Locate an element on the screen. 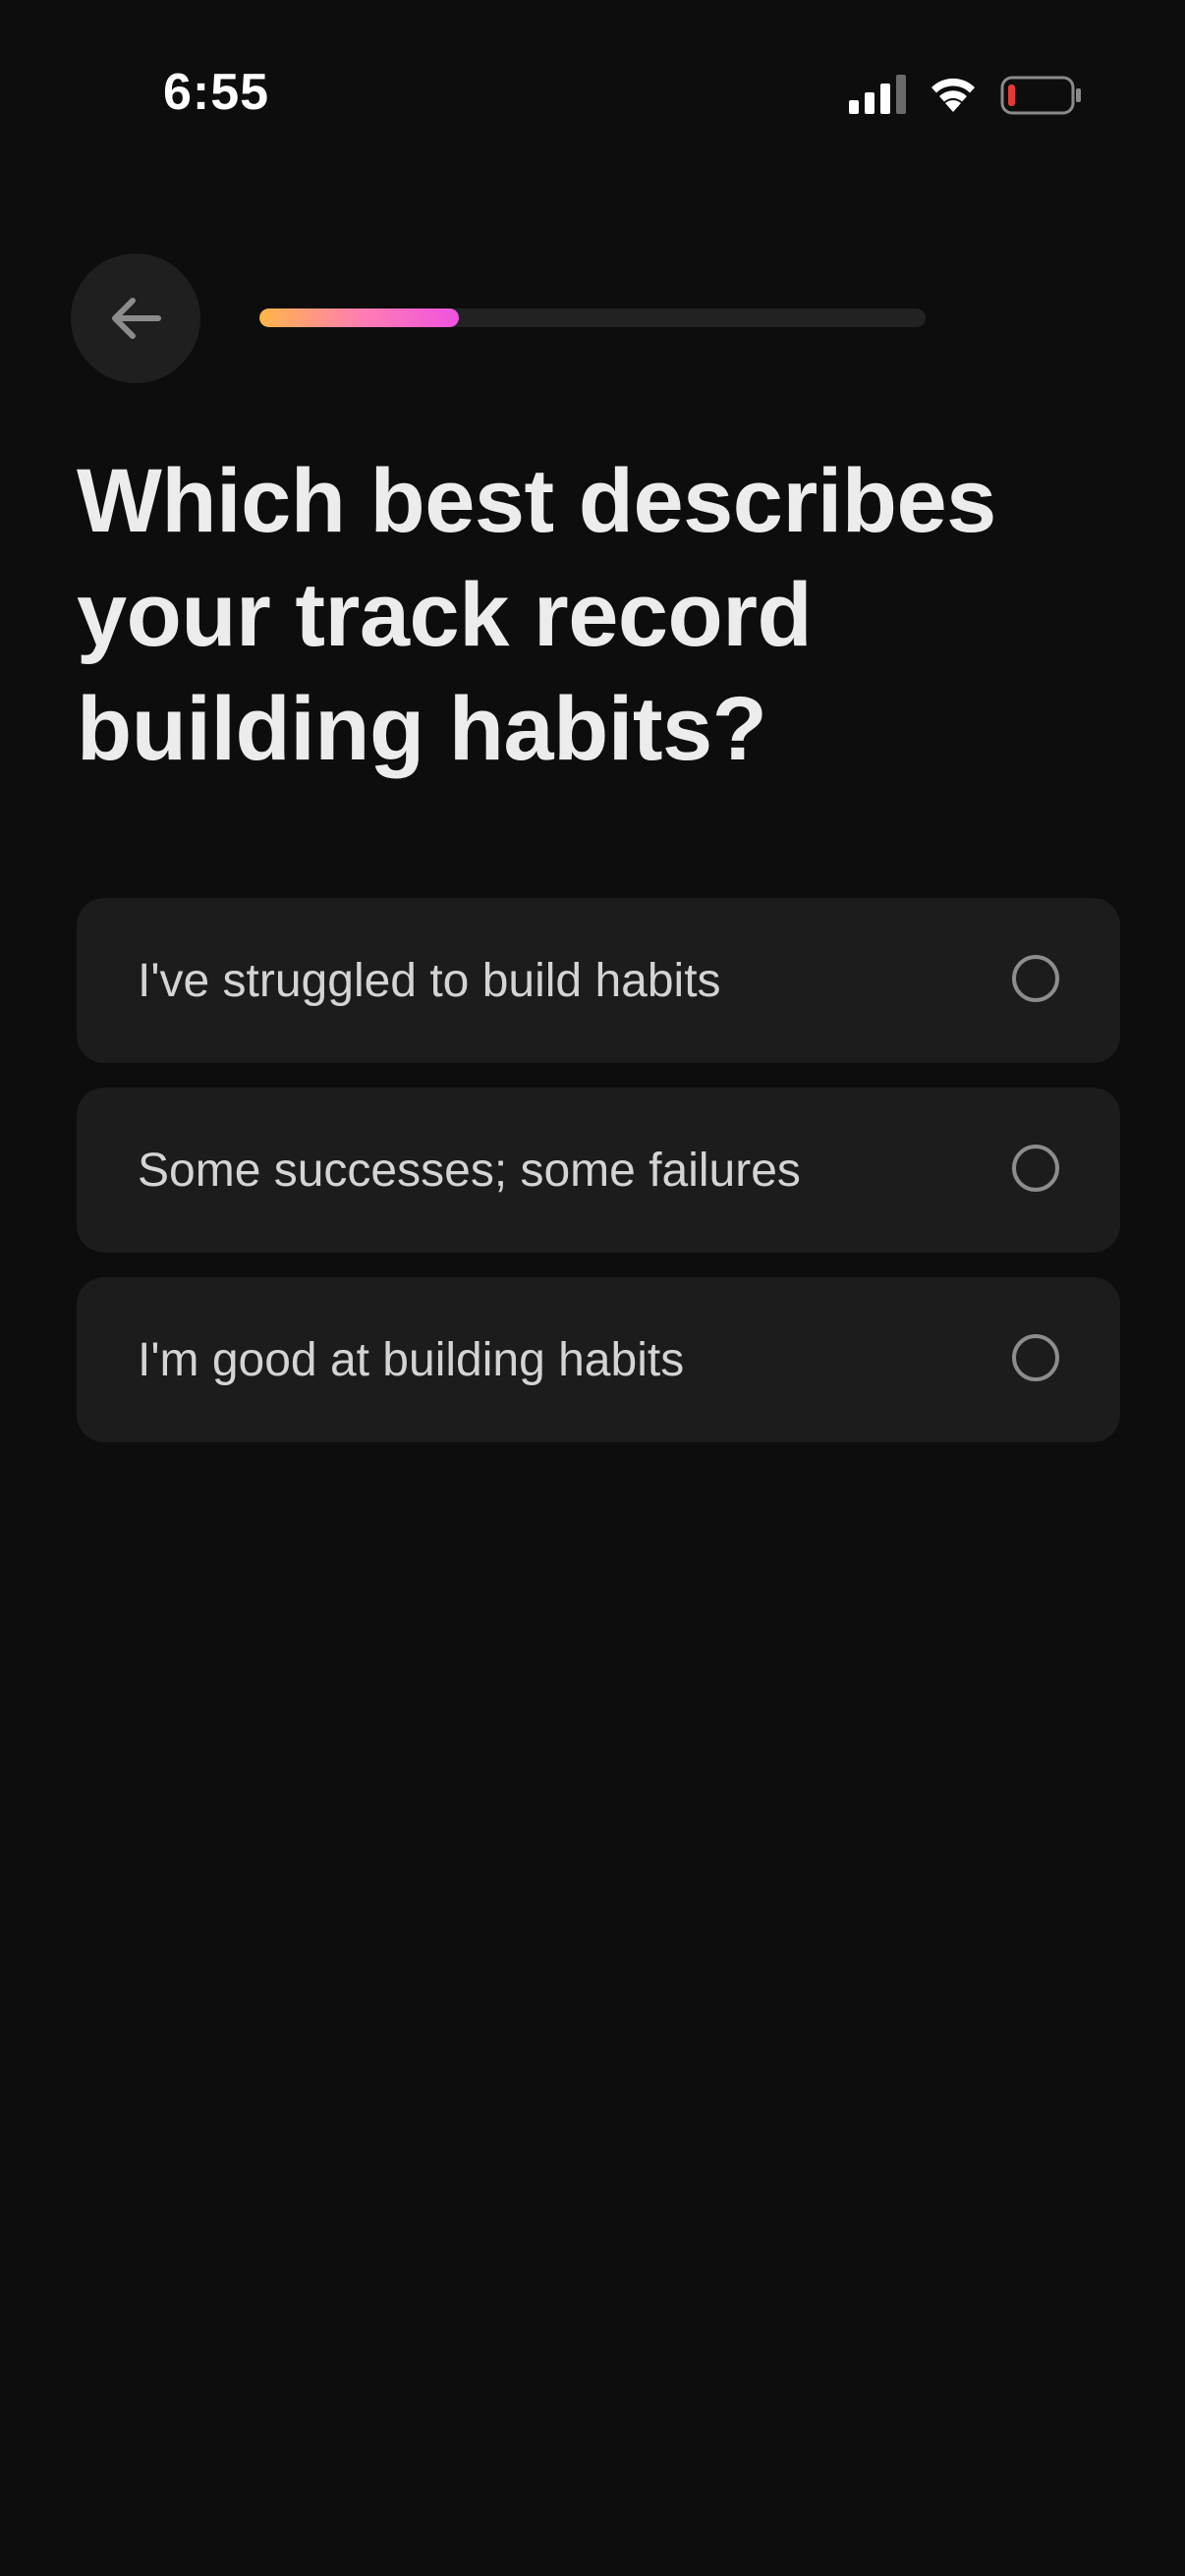  option-struggled: I've struggled to build habits is located at coordinates (598, 980).